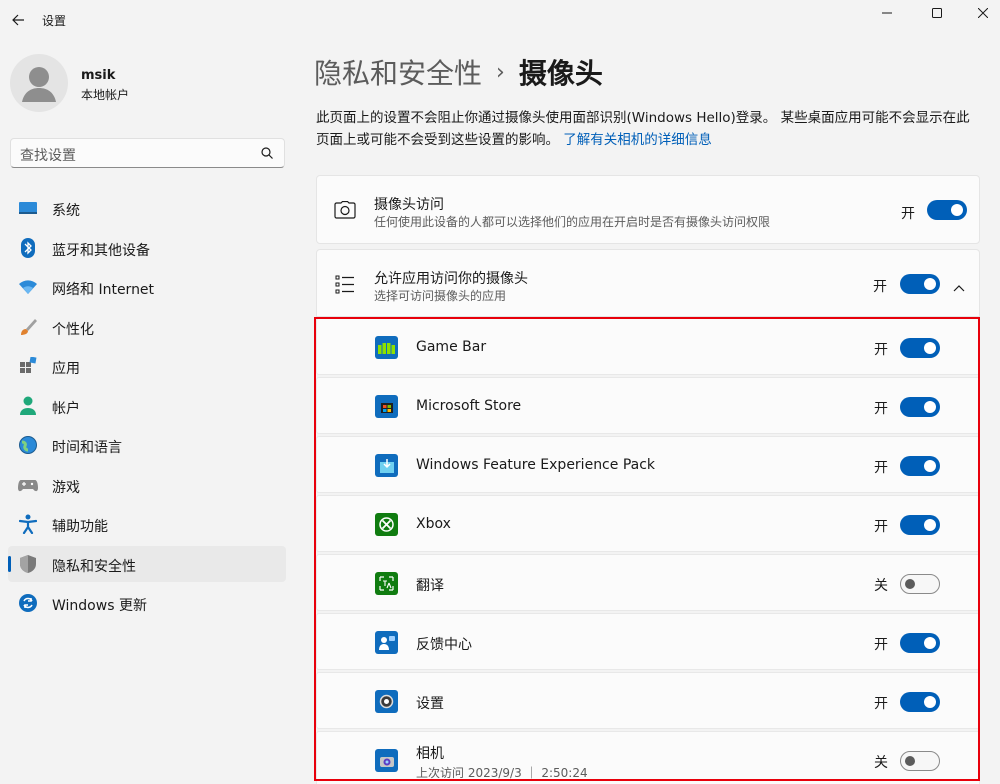 Image resolution: width=1000 pixels, height=784 pixels. What do you see at coordinates (648, 582) in the screenshot?
I see `list-item: 翻译 关` at bounding box center [648, 582].